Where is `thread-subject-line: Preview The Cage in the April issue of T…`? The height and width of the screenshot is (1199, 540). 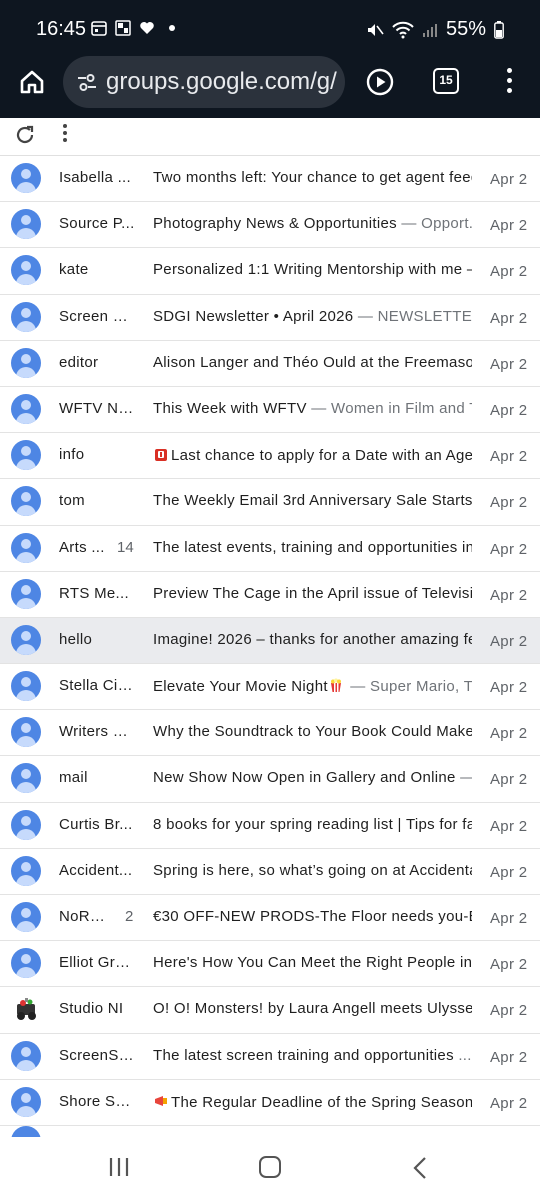 thread-subject-line: Preview The Cage in the April issue of T… is located at coordinates (312, 593).